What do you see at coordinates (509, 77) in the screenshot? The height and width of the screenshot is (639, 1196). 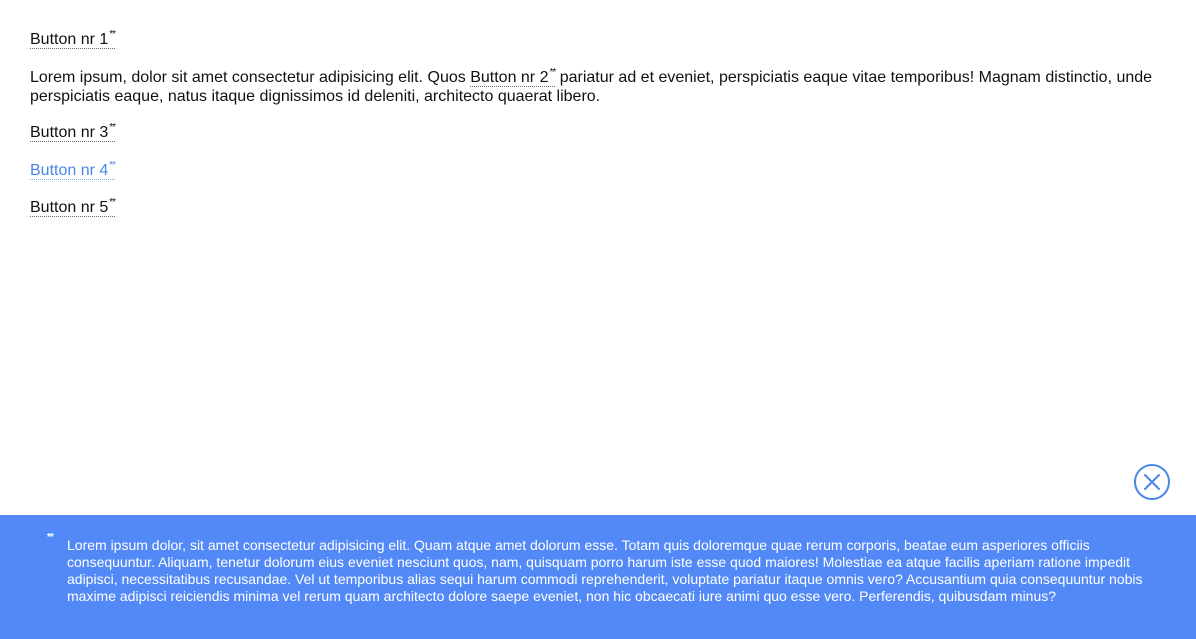 I see `footnote-button-2-label: Button nr 2` at bounding box center [509, 77].